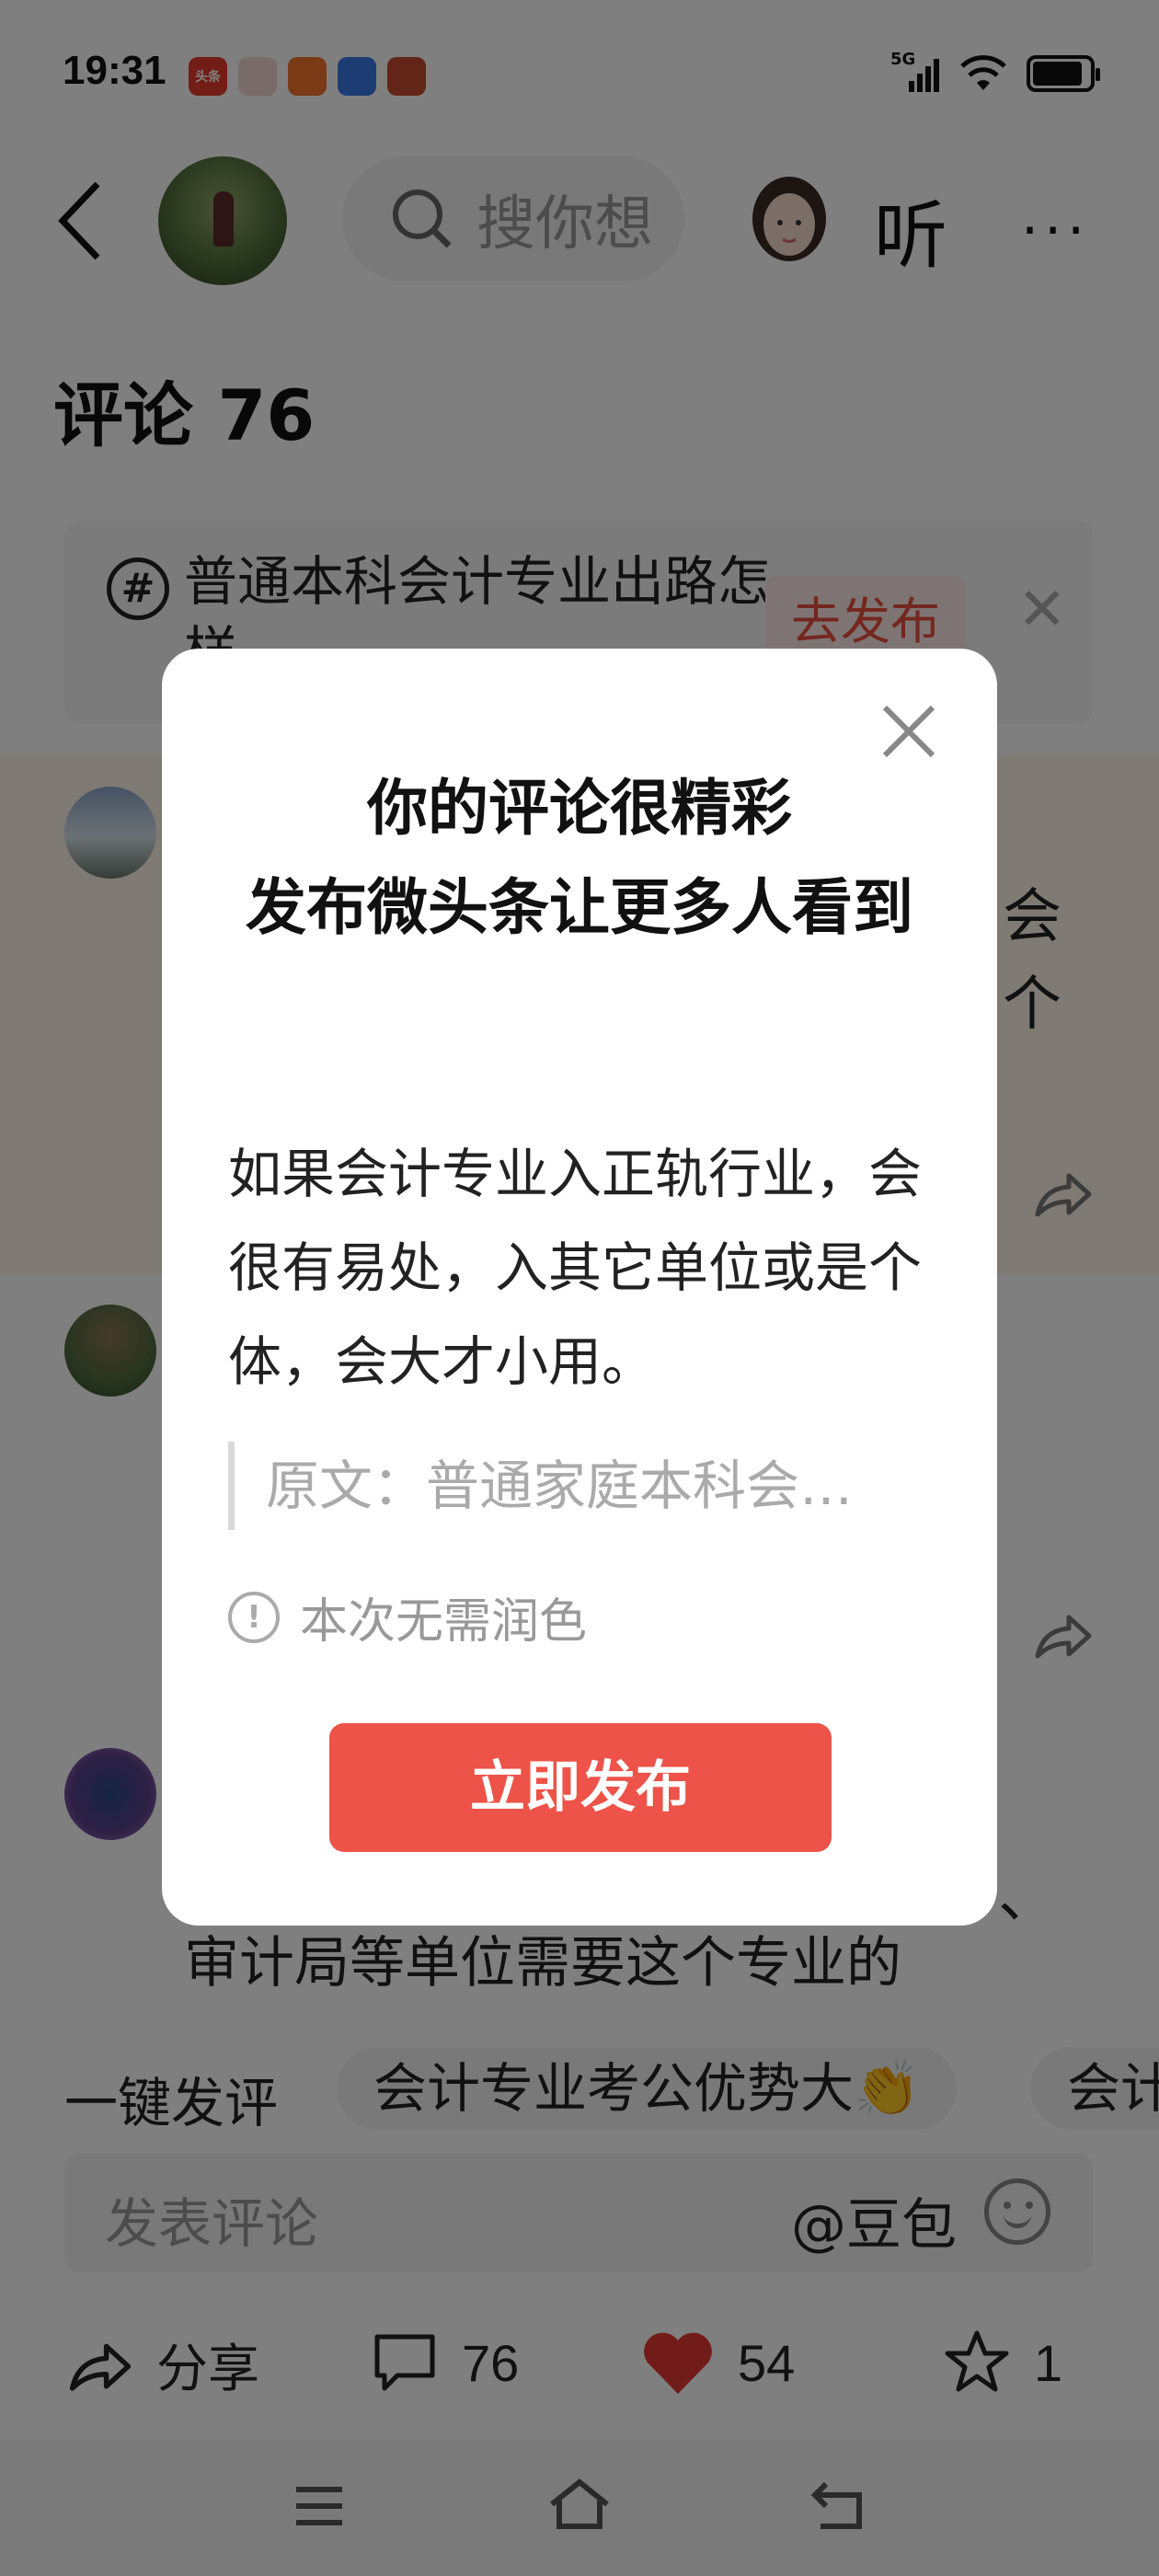 This screenshot has width=1159, height=2576. What do you see at coordinates (254, 1617) in the screenshot?
I see `info-icon: !` at bounding box center [254, 1617].